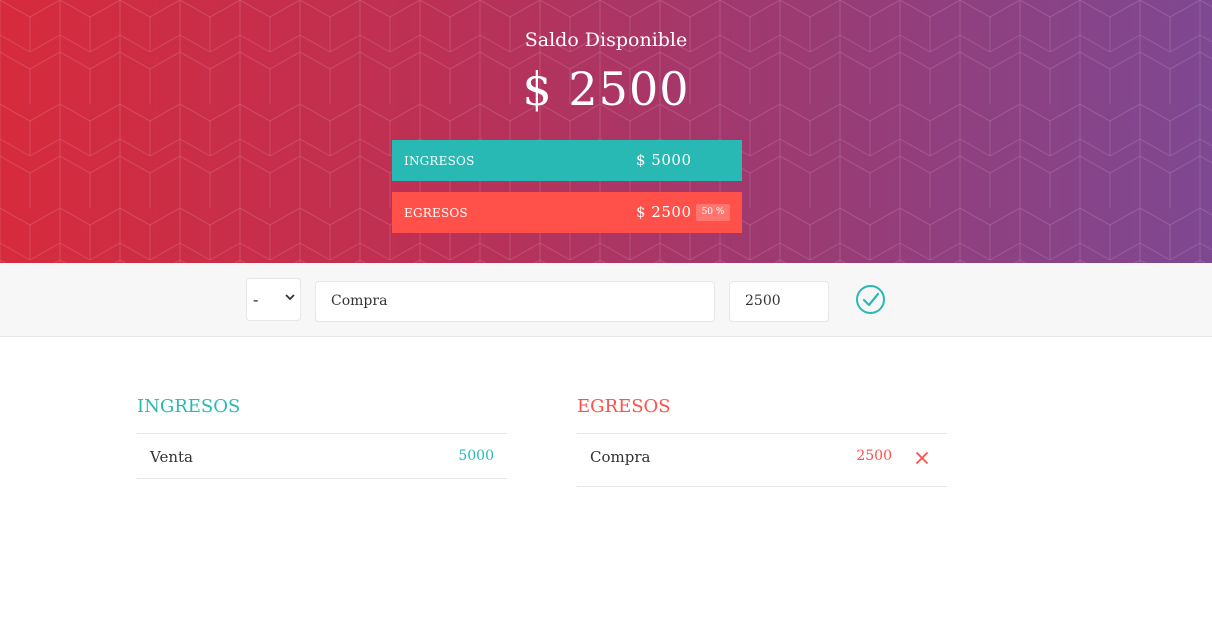 The width and height of the screenshot is (1212, 618). What do you see at coordinates (664, 160) in the screenshot?
I see `income-summary-value: $ 5000` at bounding box center [664, 160].